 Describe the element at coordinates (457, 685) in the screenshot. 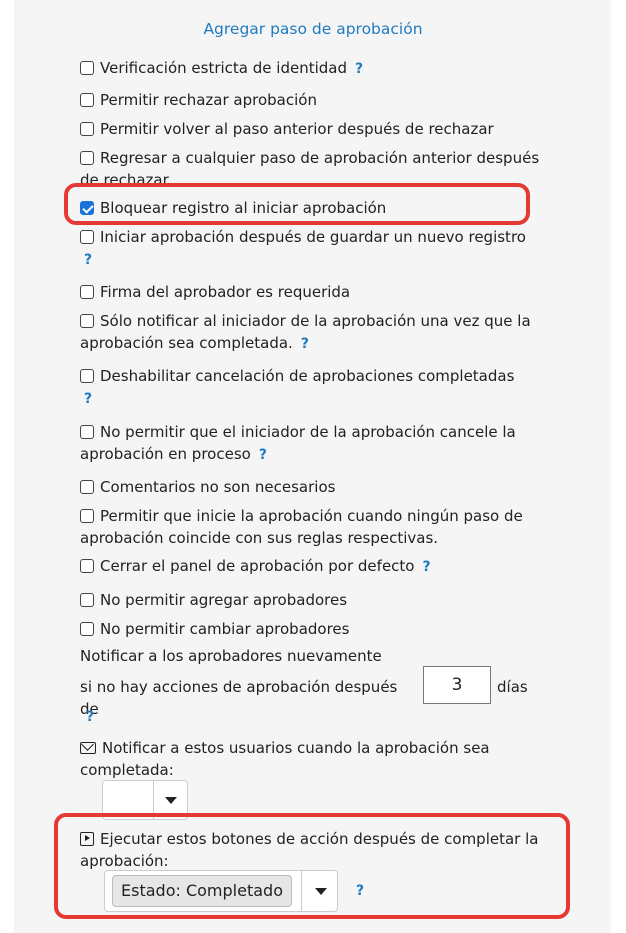

I see `renotify-days-input: 3` at that location.